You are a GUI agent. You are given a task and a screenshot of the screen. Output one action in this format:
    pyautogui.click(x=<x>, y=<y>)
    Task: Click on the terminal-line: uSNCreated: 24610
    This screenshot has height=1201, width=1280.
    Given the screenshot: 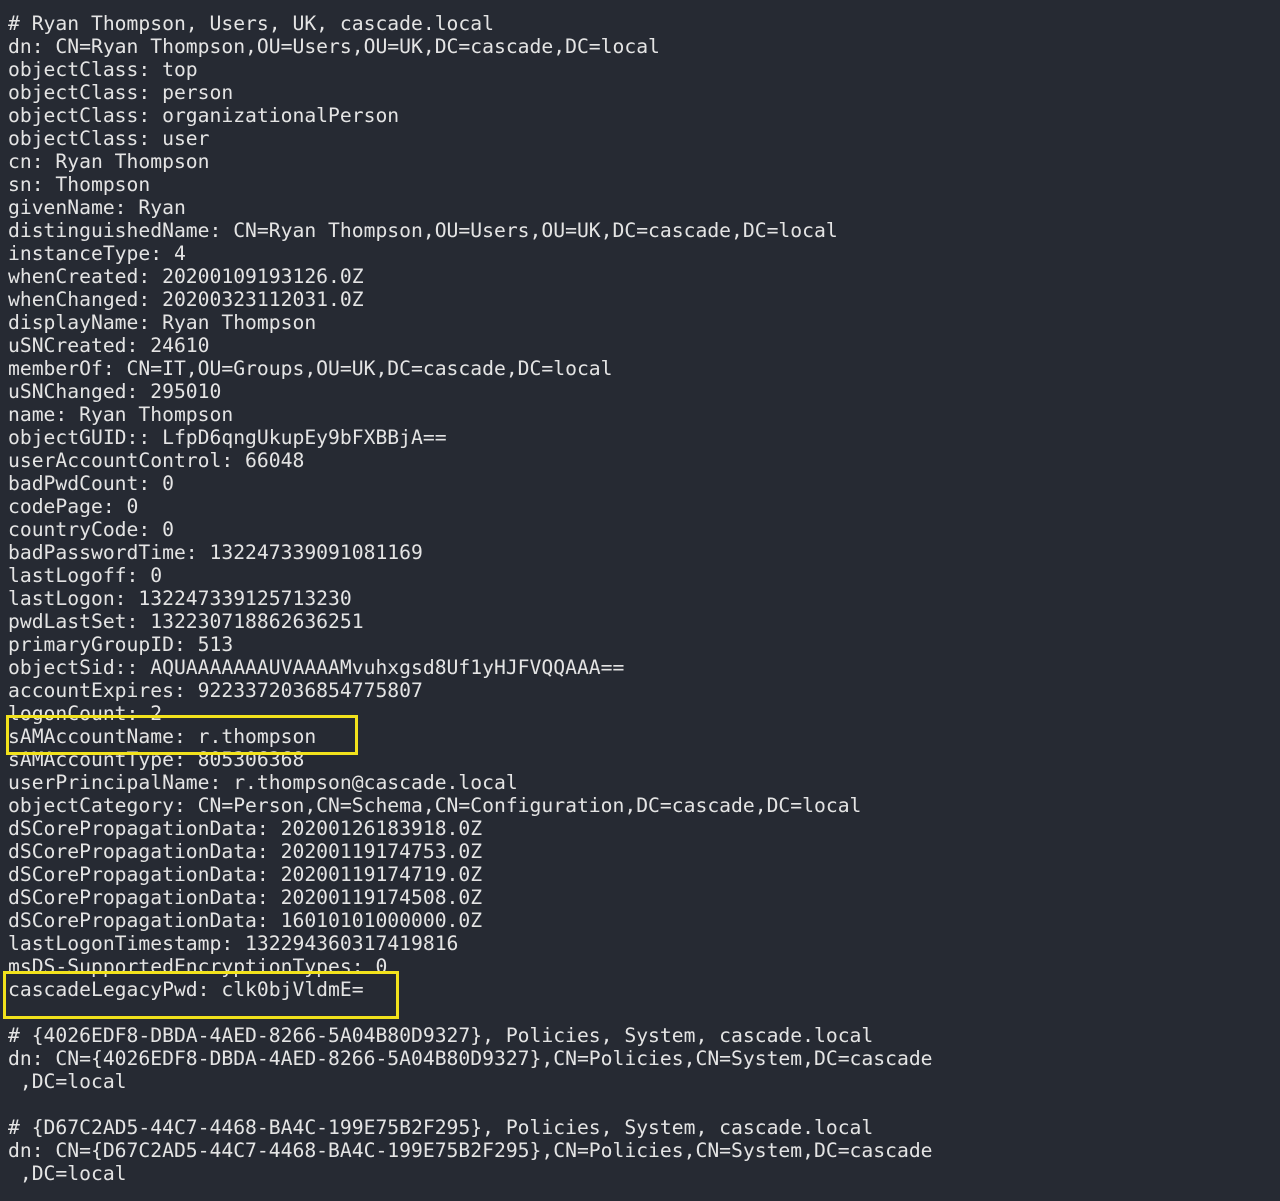 What is the action you would take?
    pyautogui.click(x=109, y=345)
    